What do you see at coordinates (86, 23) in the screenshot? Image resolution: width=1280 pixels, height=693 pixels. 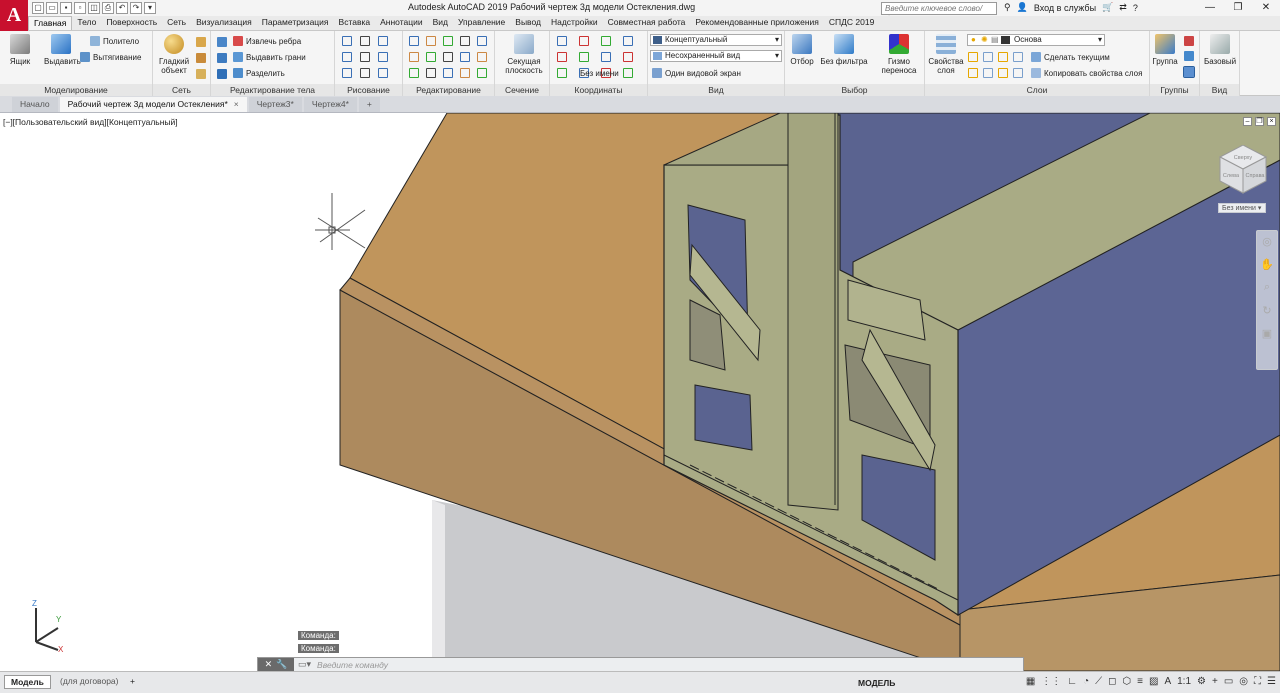 I see `ribbon-tab: Тело` at bounding box center [86, 23].